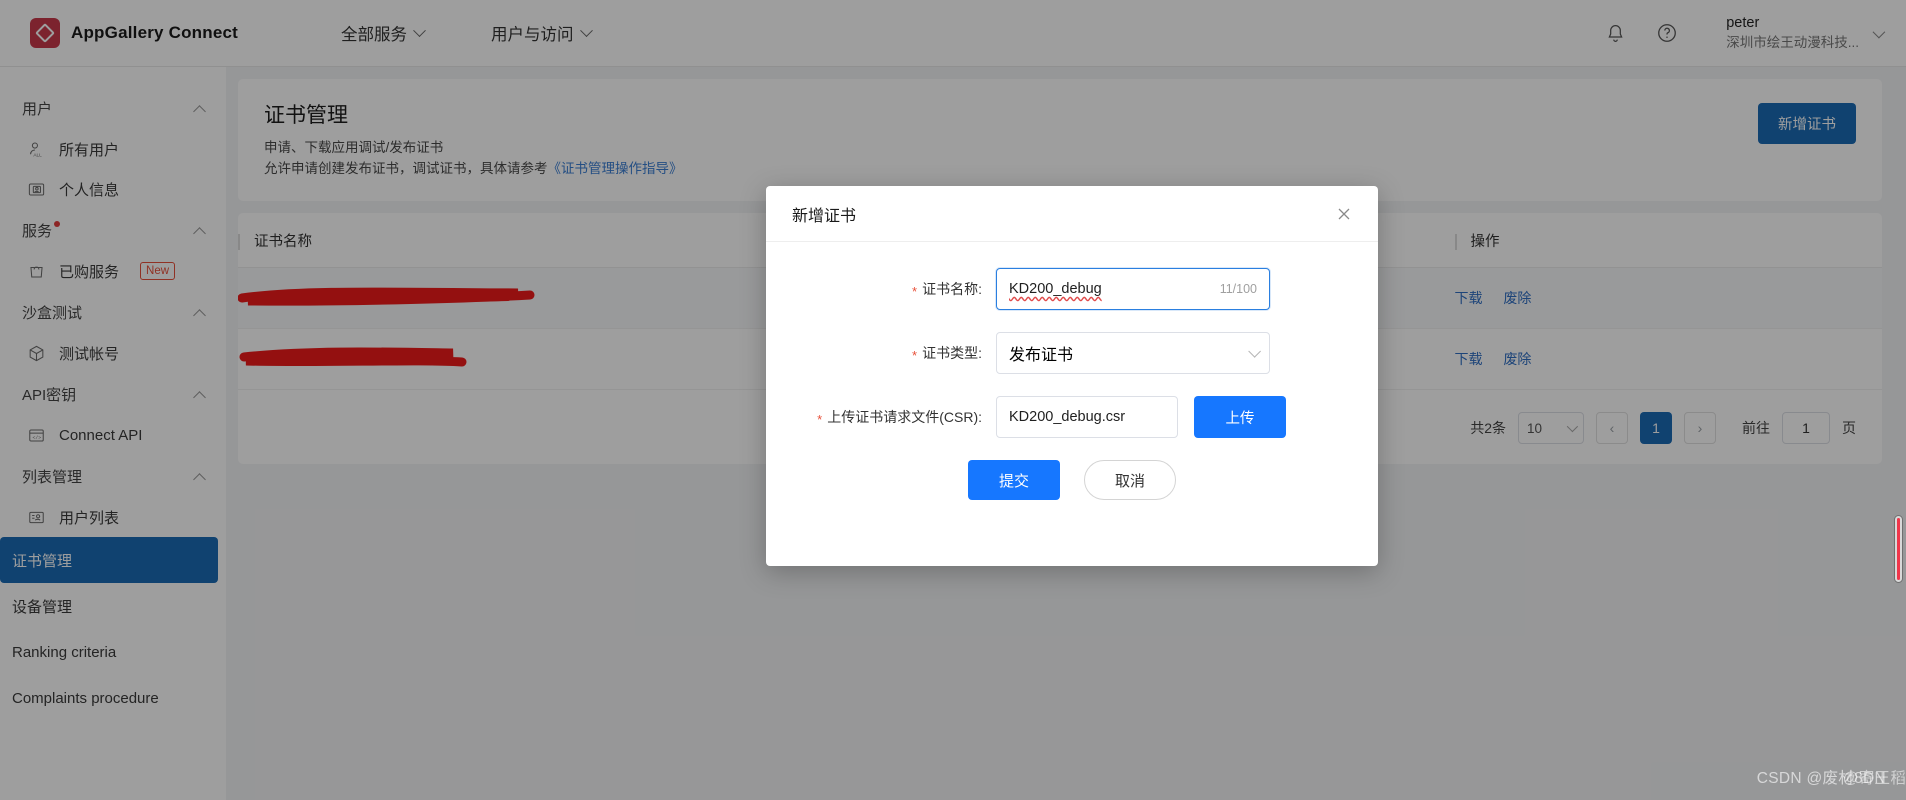 This screenshot has height=800, width=1906. I want to click on label-cert-name: * 证书名称:, so click(898, 289).